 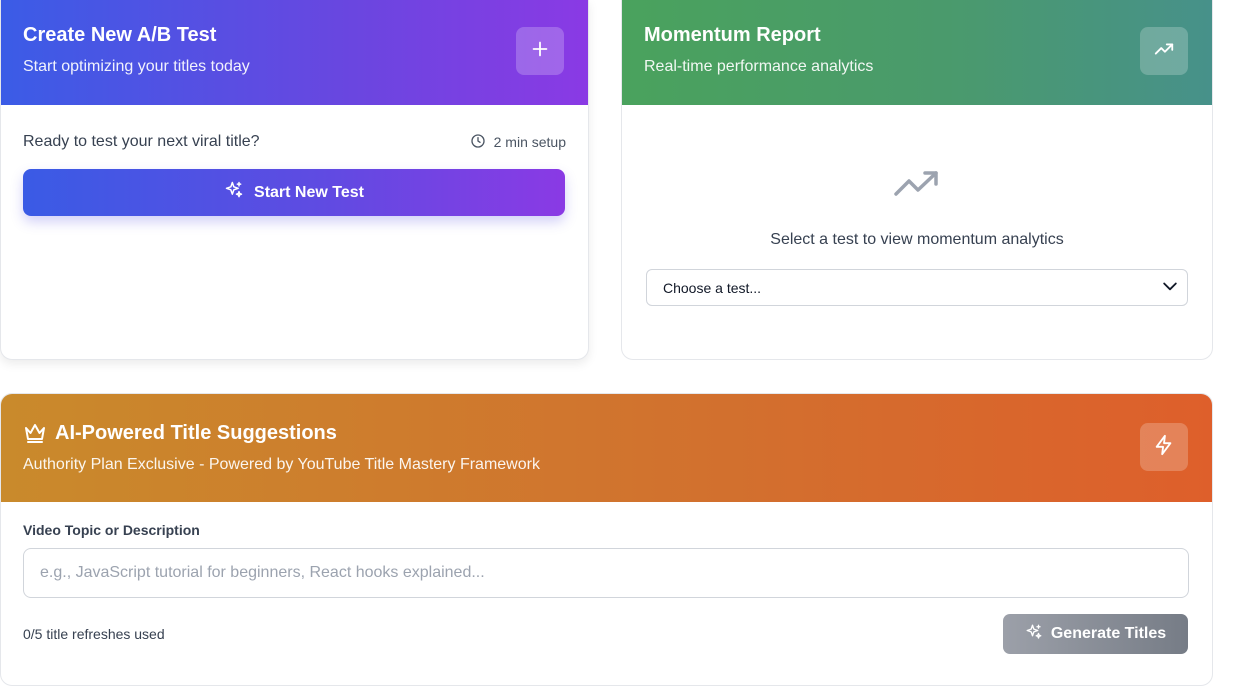 What do you see at coordinates (478, 142) in the screenshot?
I see `clock-icon` at bounding box center [478, 142].